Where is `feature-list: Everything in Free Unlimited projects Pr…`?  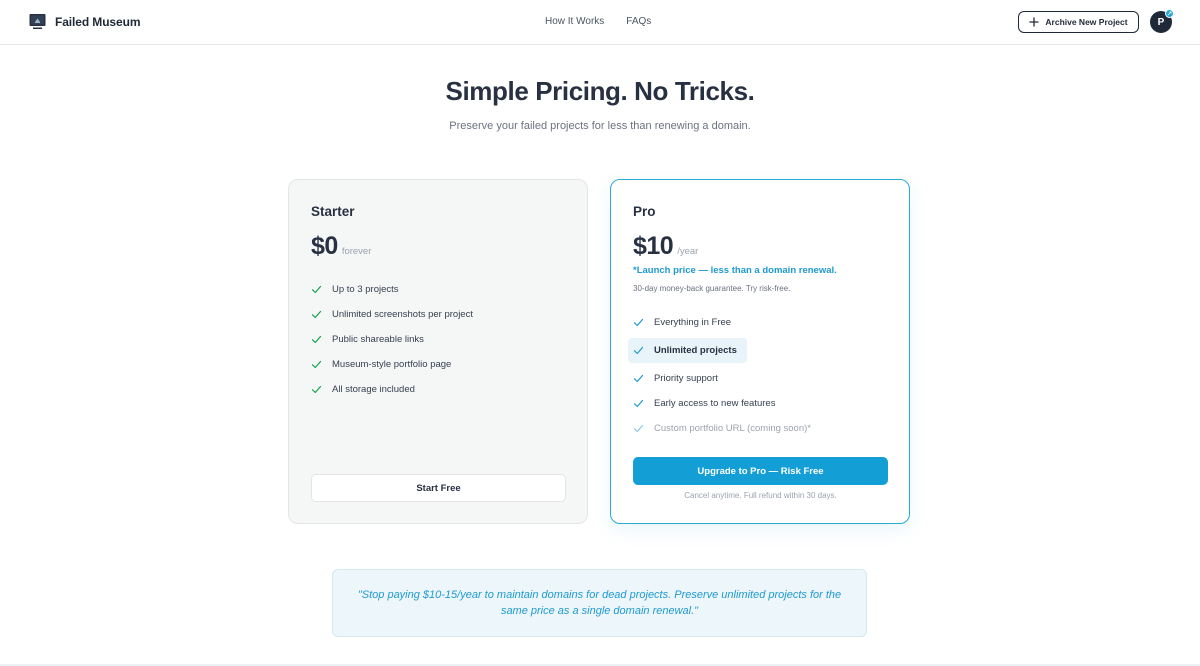 feature-list: Everything in Free Unlimited projects Pr… is located at coordinates (719, 375).